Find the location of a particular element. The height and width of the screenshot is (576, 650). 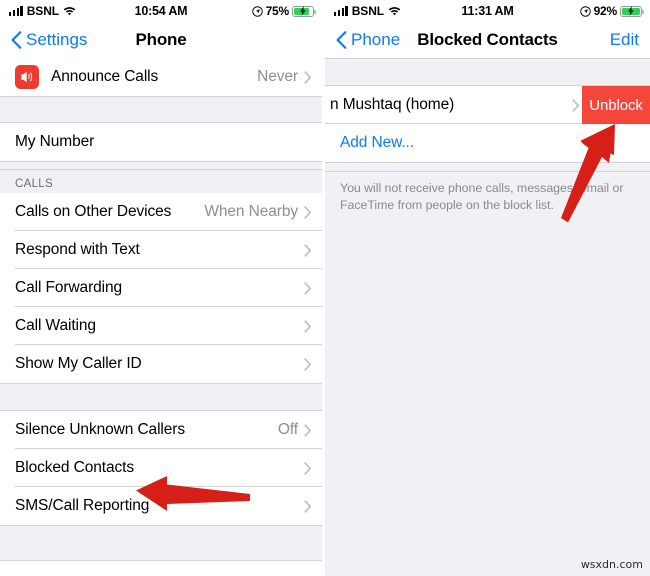

row-show-my-caller-id: Show My Caller ID is located at coordinates (161, 364).